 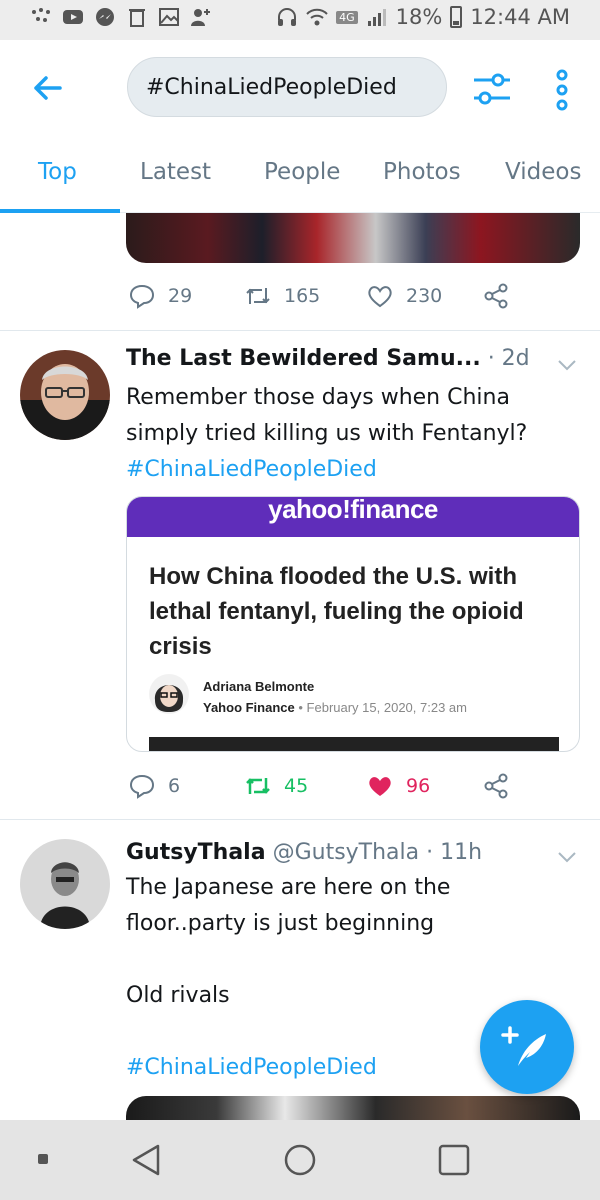 What do you see at coordinates (346, 470) in the screenshot?
I see `hashtag-link: #ChinaLiedPeopleDied` at bounding box center [346, 470].